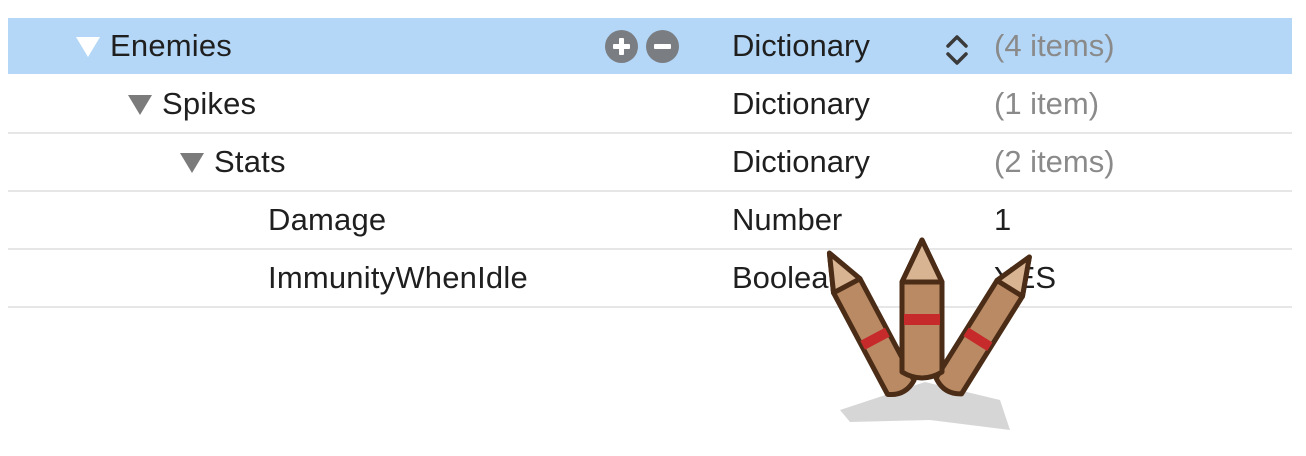 The height and width of the screenshot is (456, 1306). I want to click on plist-key-label: Enemies, so click(171, 46).